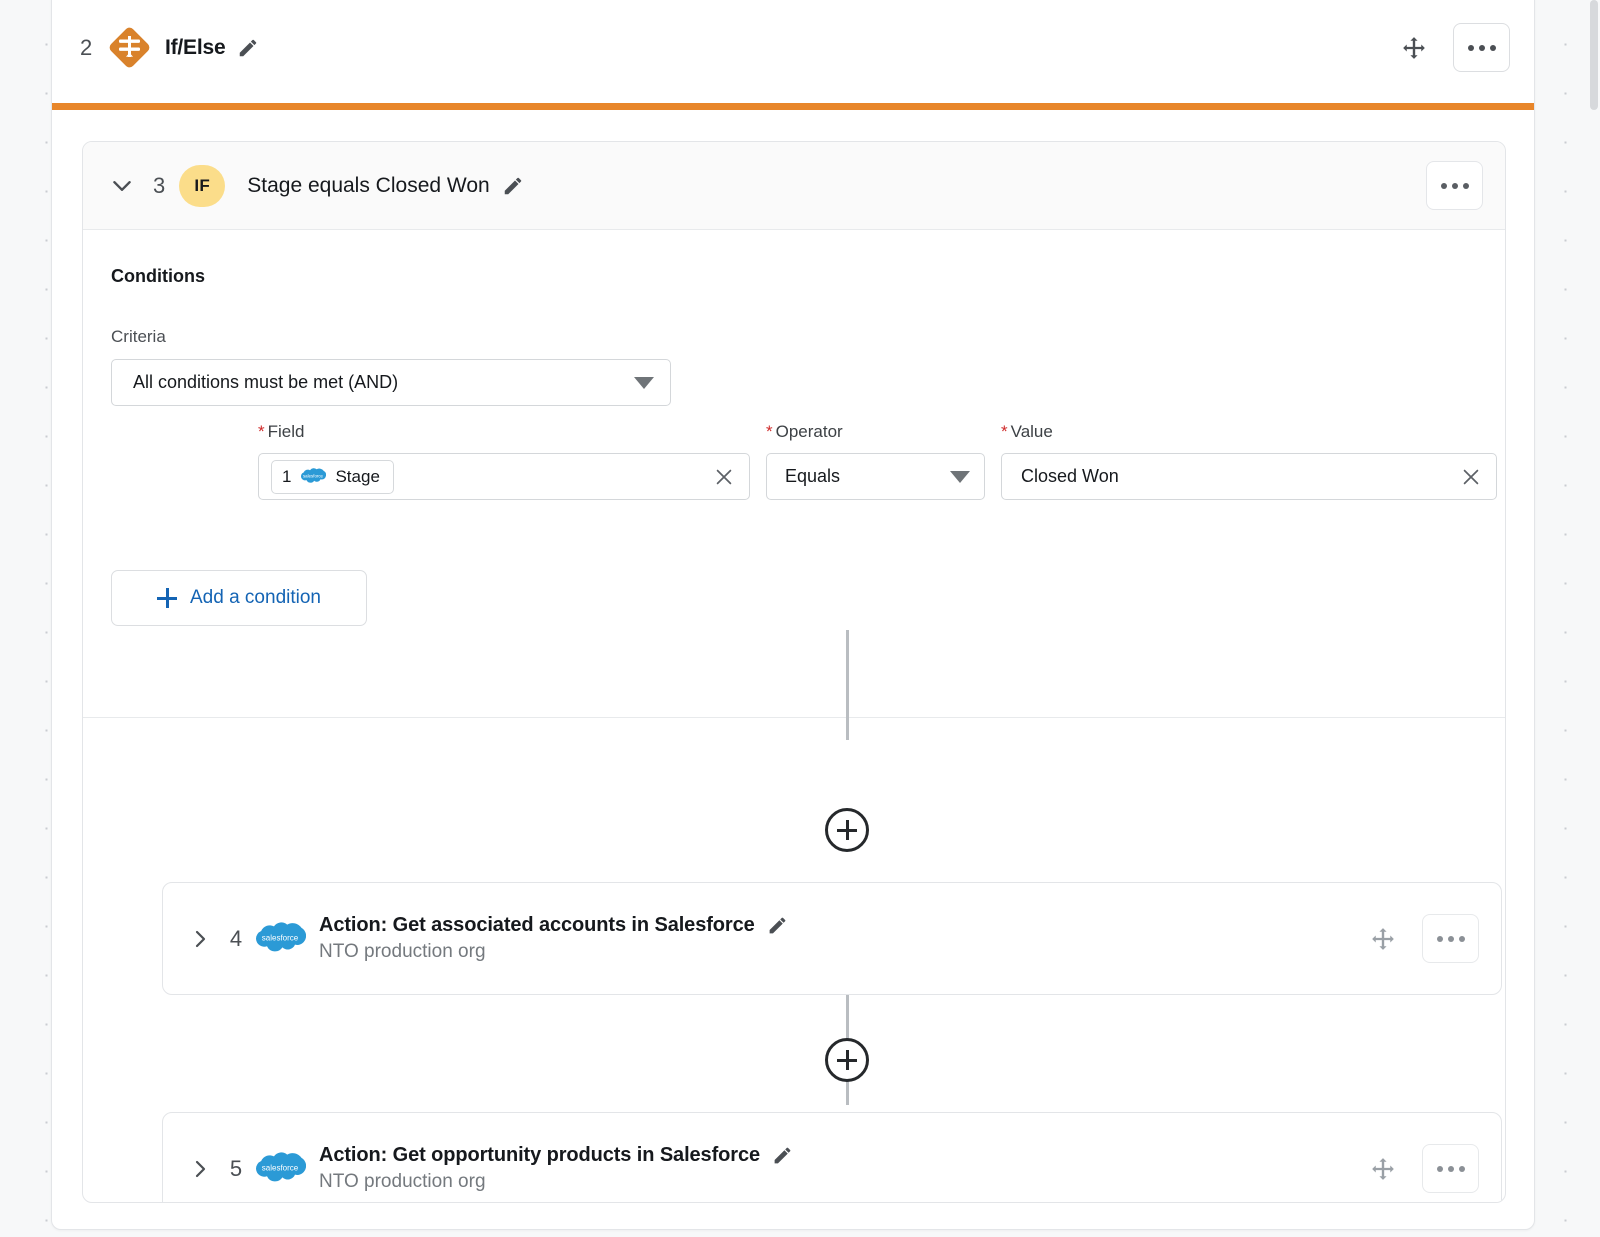  Describe the element at coordinates (236, 1168) in the screenshot. I see `action-number: 5` at that location.